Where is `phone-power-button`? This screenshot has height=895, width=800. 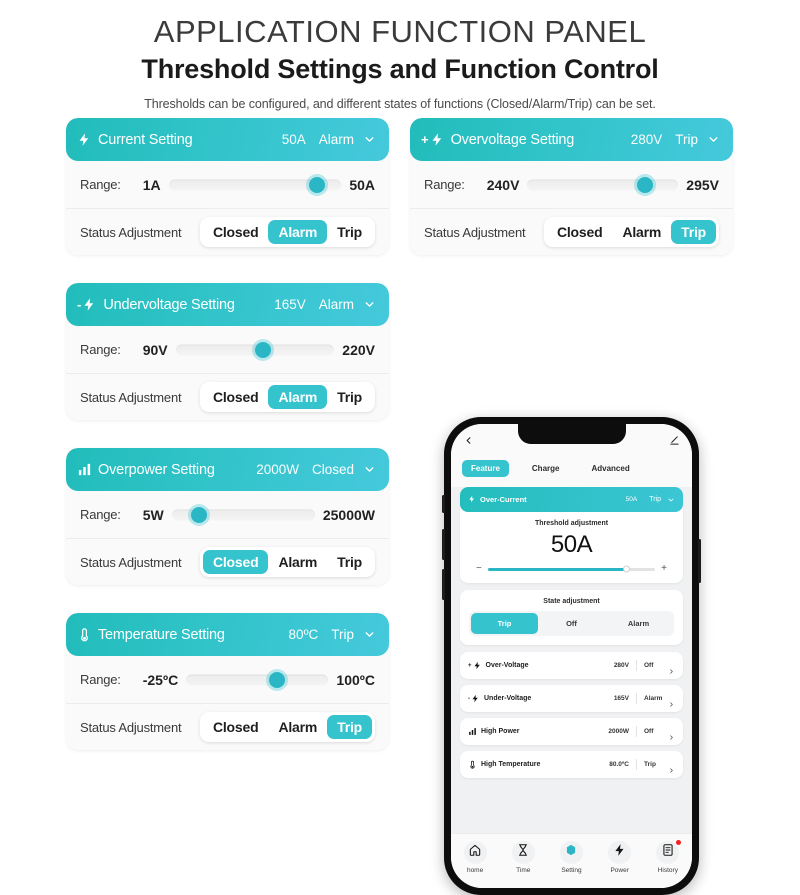 phone-power-button is located at coordinates (699, 561).